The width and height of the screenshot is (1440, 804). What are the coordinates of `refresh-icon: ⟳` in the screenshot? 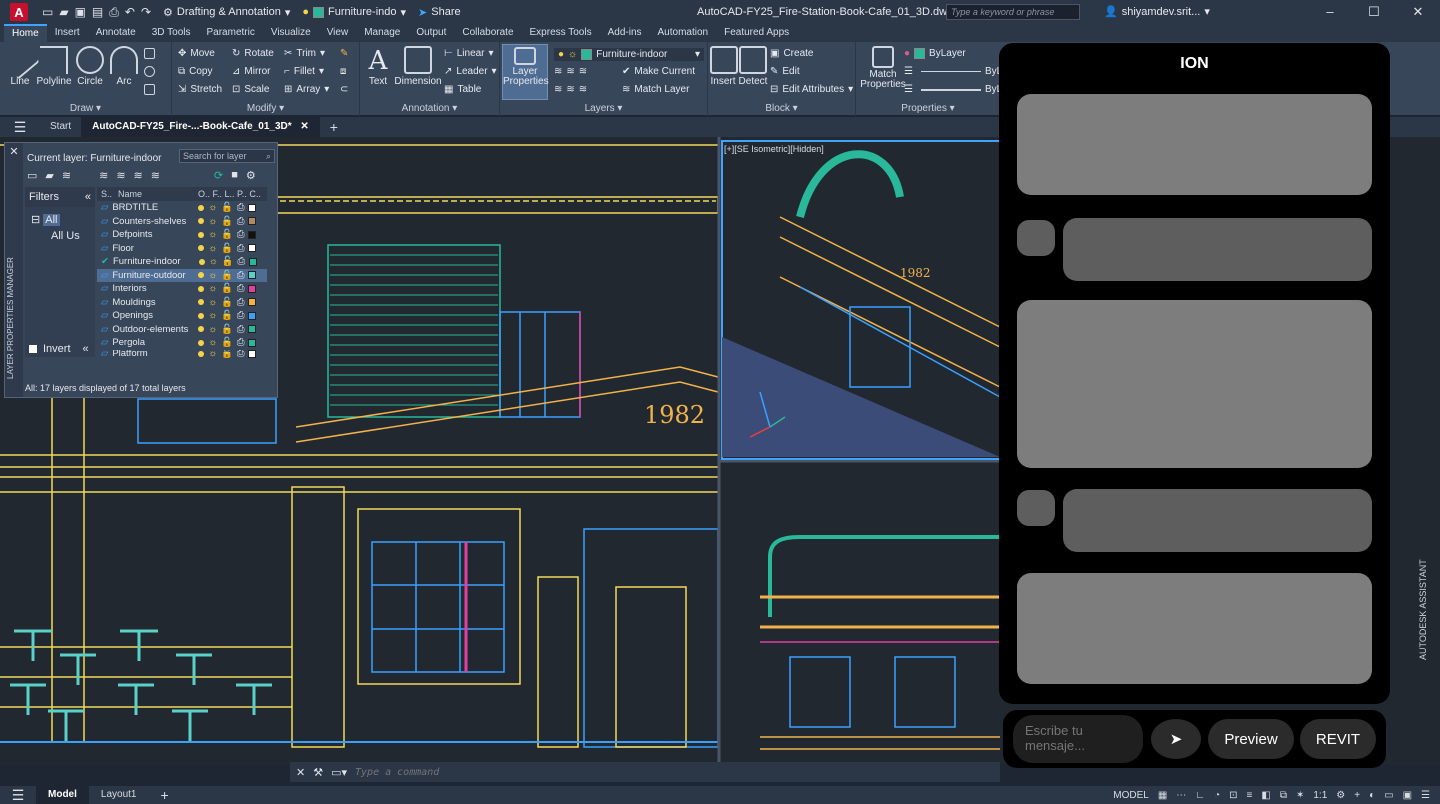 It's located at (218, 175).